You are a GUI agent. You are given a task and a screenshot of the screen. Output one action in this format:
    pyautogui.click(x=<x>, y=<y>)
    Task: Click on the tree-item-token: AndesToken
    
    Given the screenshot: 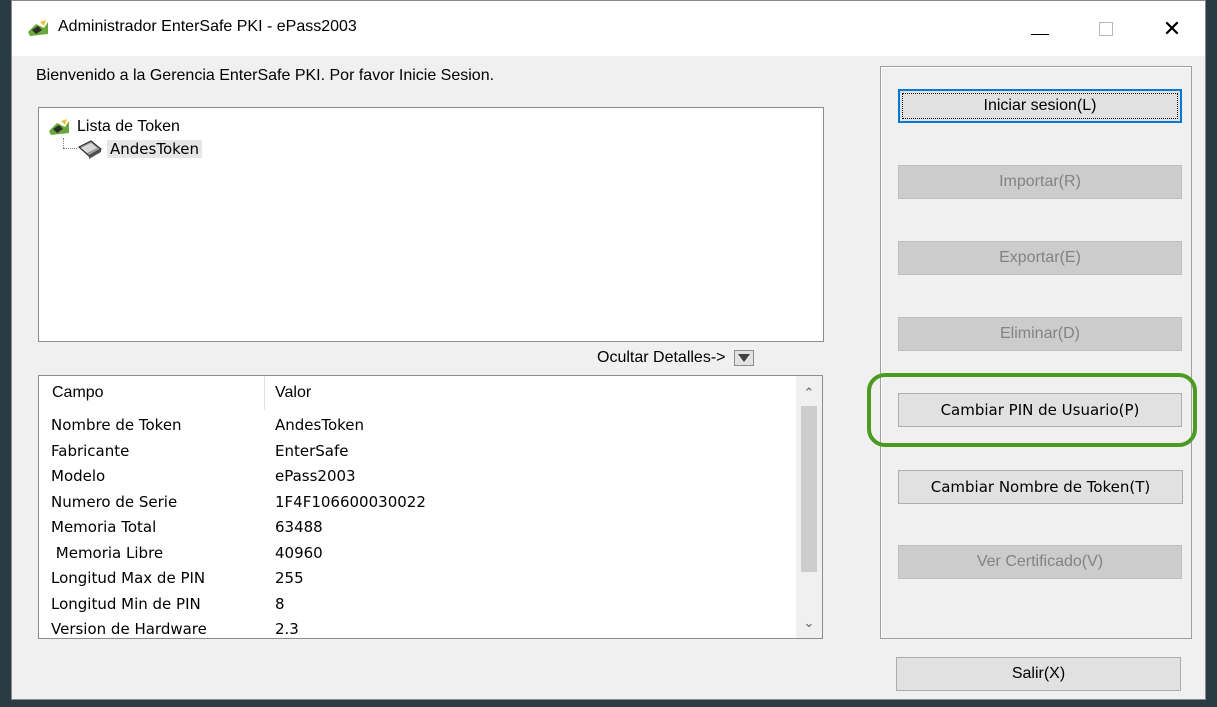 What is the action you would take?
    pyautogui.click(x=140, y=149)
    